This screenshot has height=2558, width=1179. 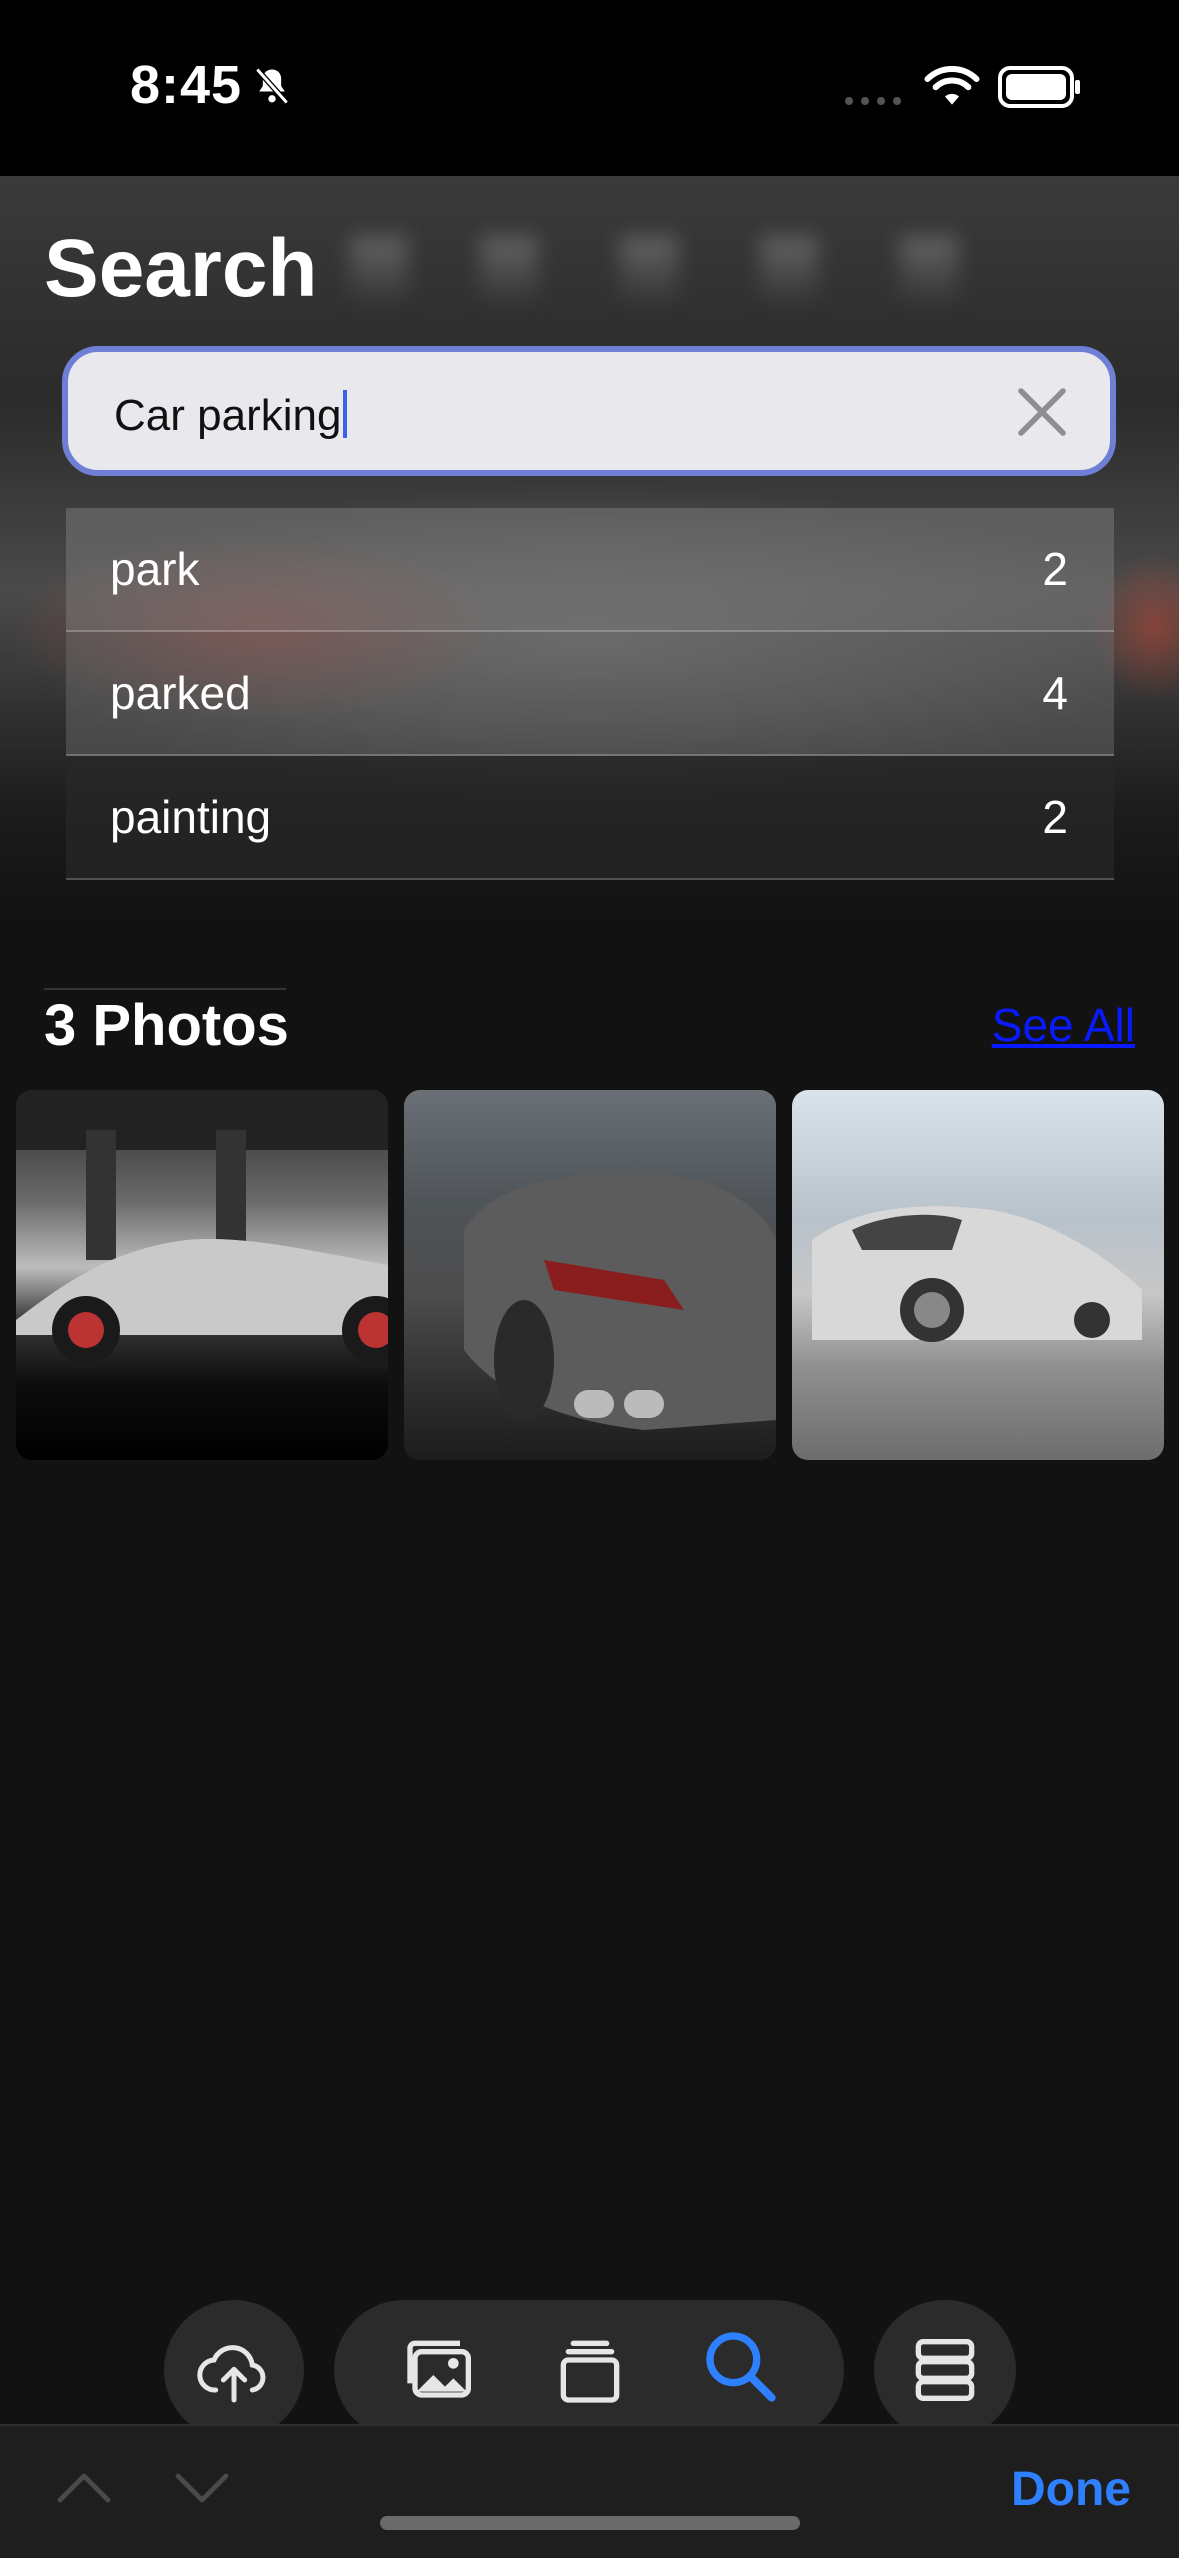 I want to click on section-divider, so click(x=165, y=989).